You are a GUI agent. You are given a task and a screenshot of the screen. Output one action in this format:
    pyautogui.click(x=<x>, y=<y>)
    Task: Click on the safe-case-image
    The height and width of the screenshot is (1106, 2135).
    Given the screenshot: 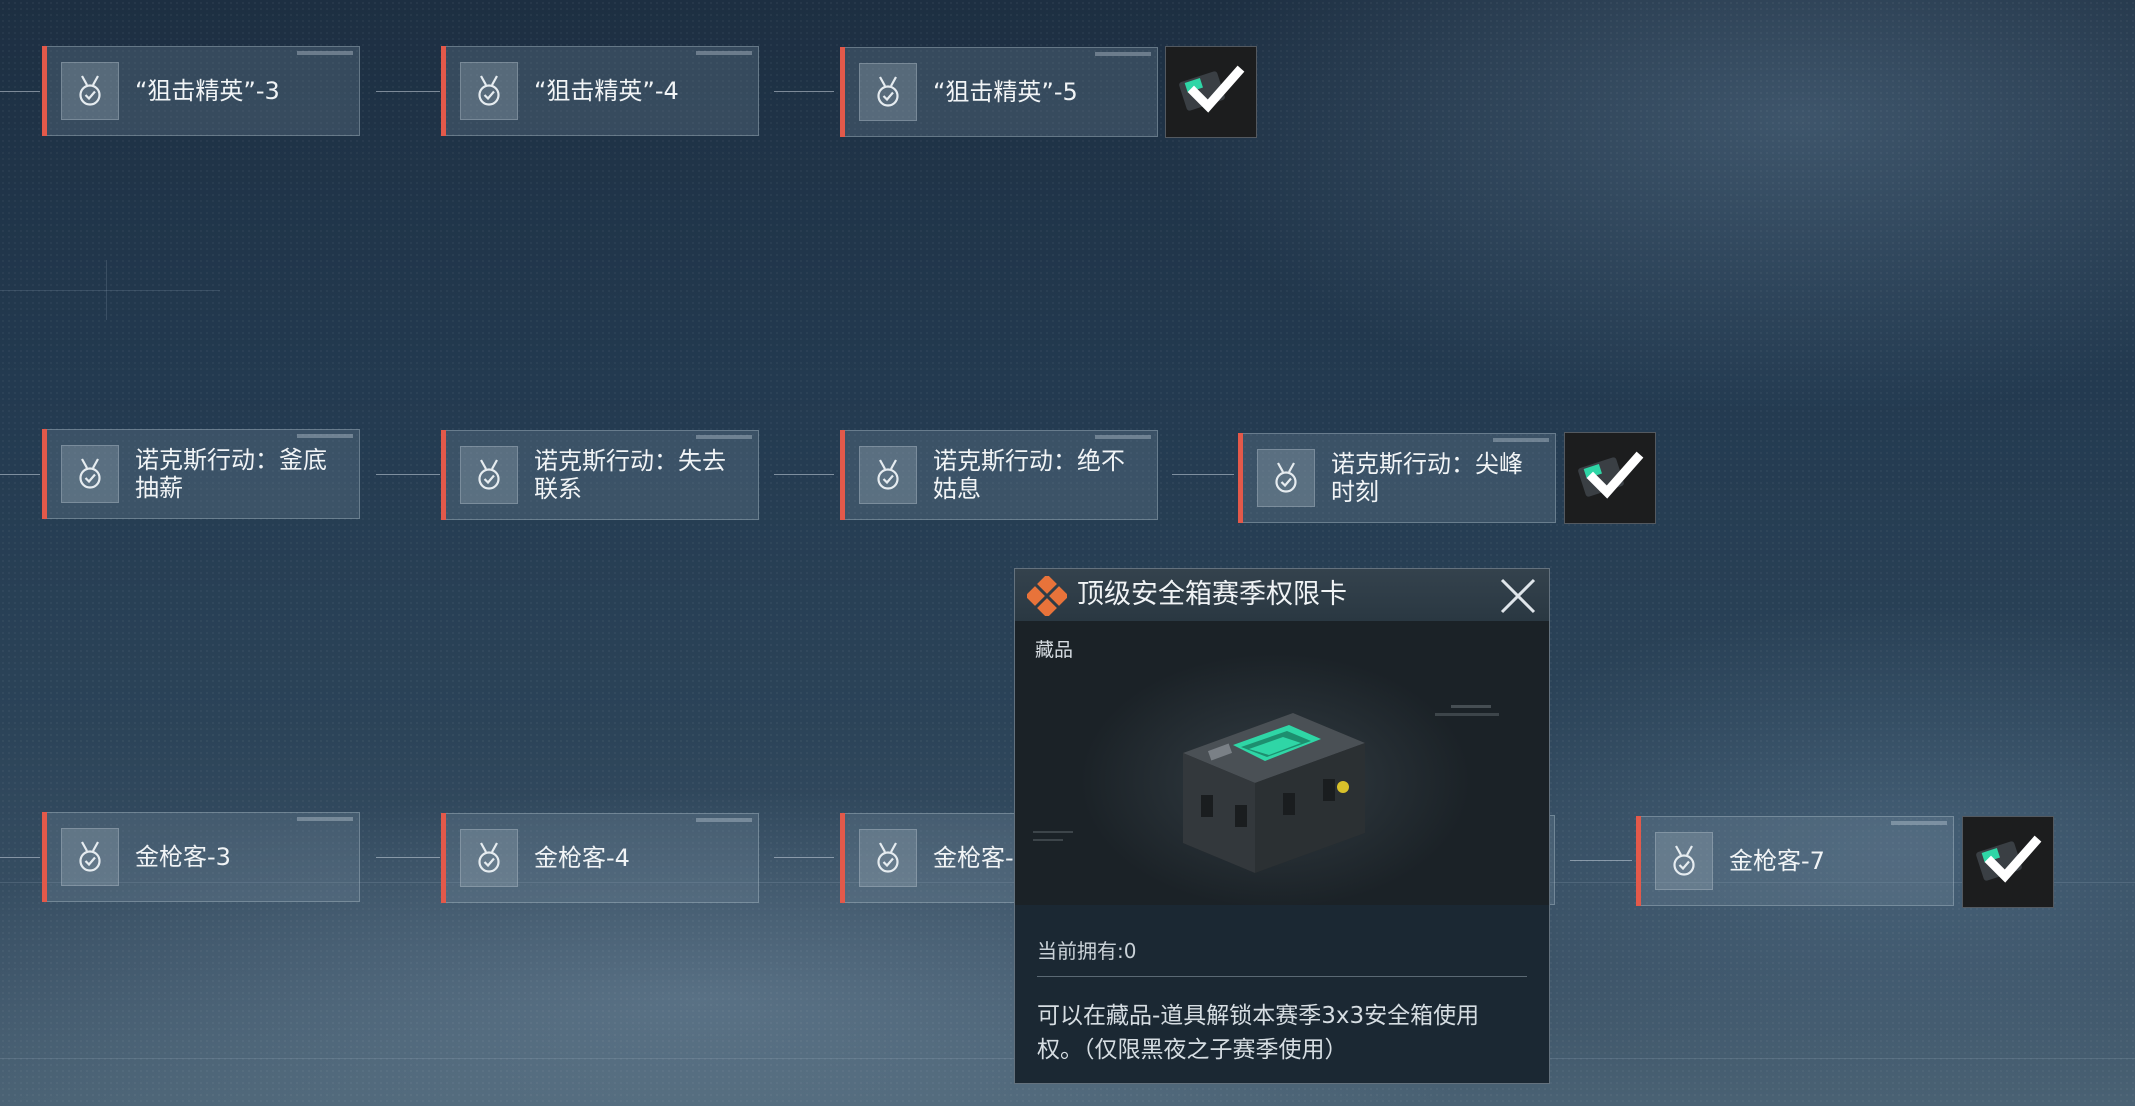 What is the action you would take?
    pyautogui.click(x=1266, y=789)
    